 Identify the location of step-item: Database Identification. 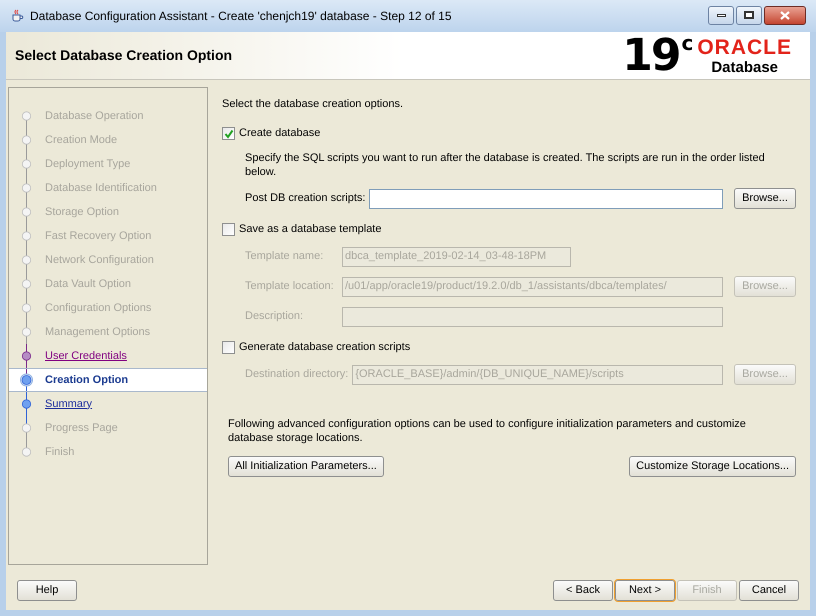
(108, 188).